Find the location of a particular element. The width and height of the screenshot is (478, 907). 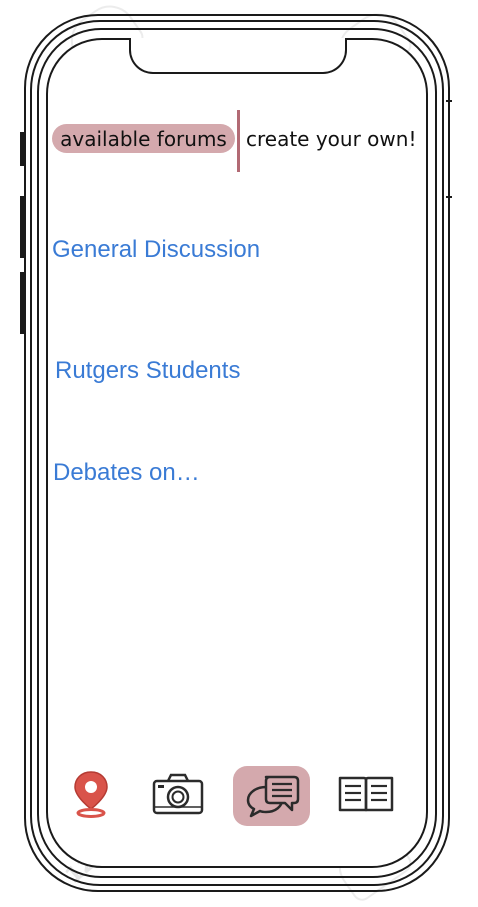

camera-icon is located at coordinates (178, 794).